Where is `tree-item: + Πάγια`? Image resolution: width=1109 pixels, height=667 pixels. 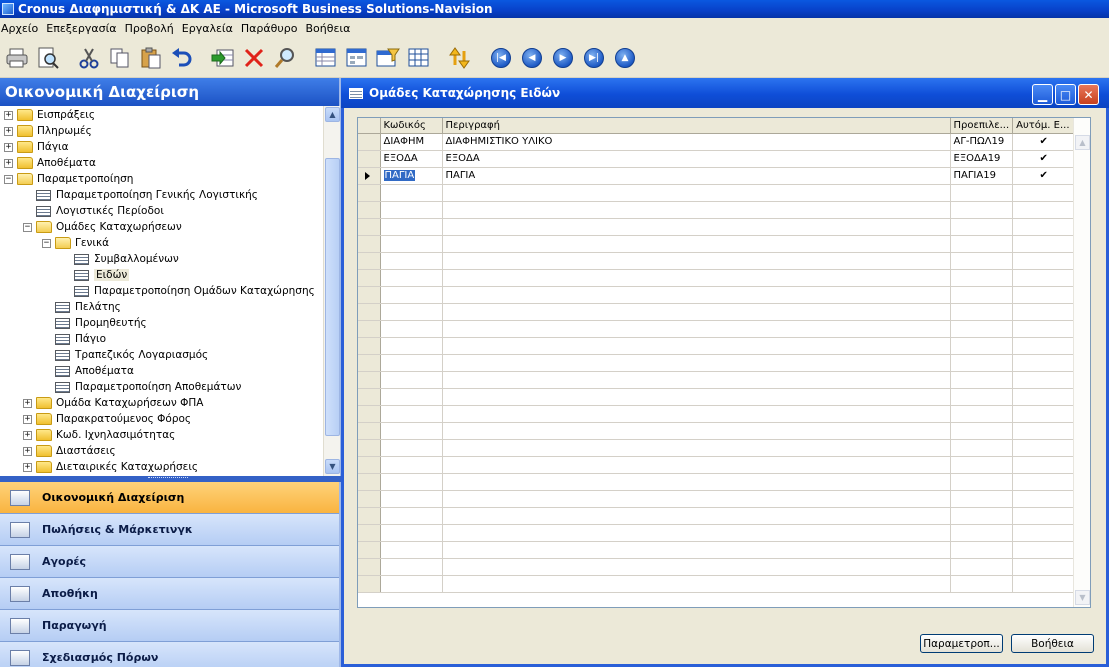
tree-item: + Πάγια is located at coordinates (36, 147).